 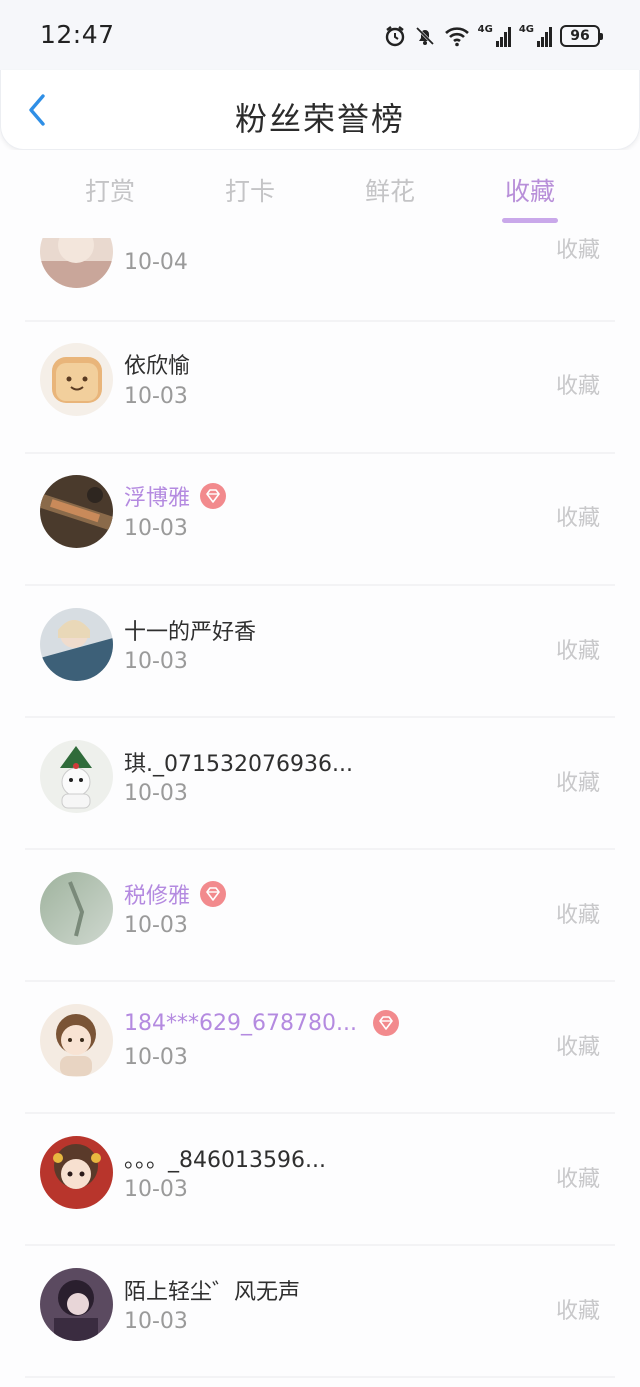 I want to click on tab-flowers: 鲜花, so click(x=390, y=190).